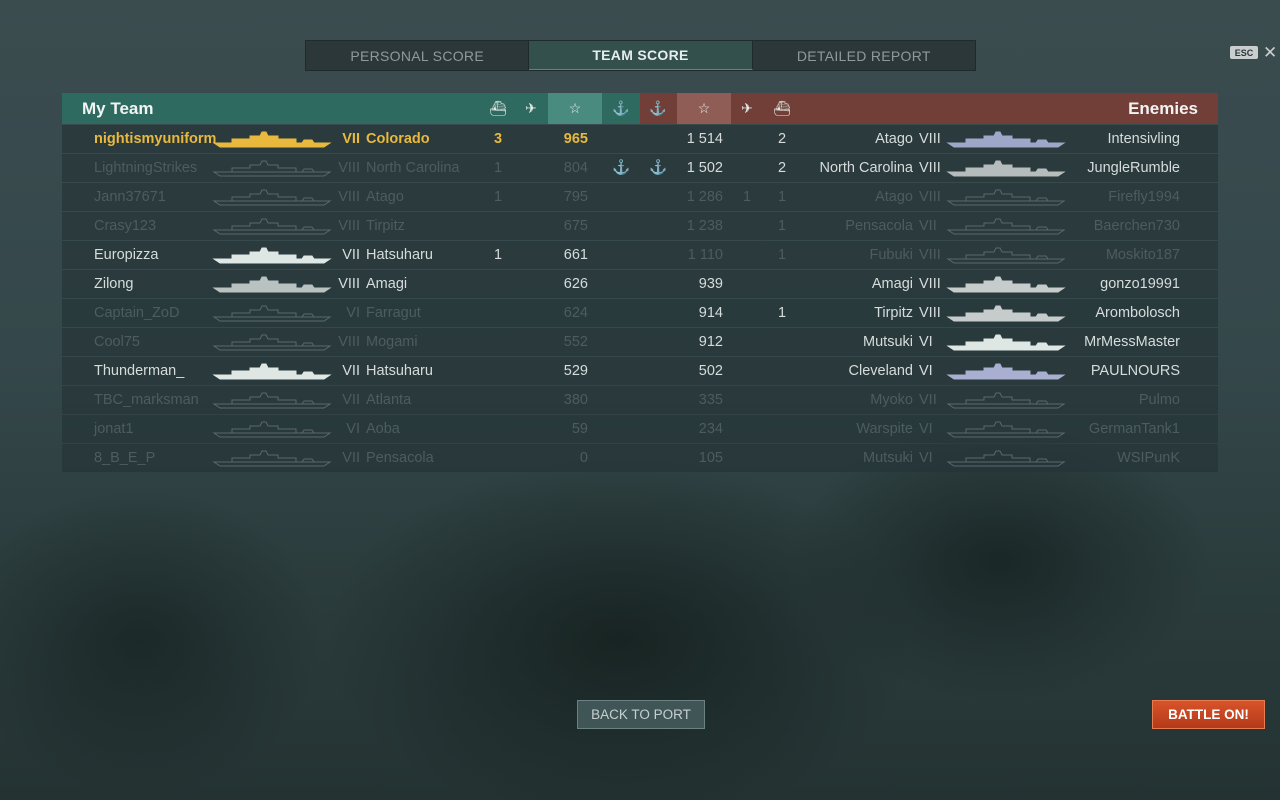  What do you see at coordinates (658, 168) in the screenshot?
I see `base-capture-icon: ⚓` at bounding box center [658, 168].